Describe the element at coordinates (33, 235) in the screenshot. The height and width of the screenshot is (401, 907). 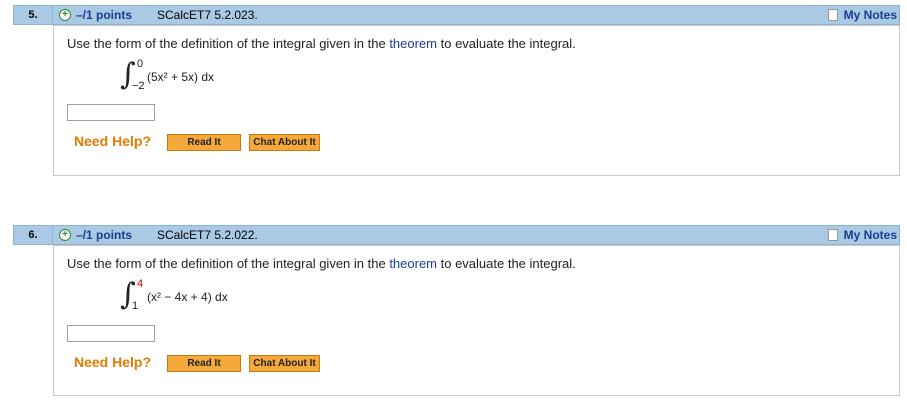
I see `question-number: 6.` at that location.